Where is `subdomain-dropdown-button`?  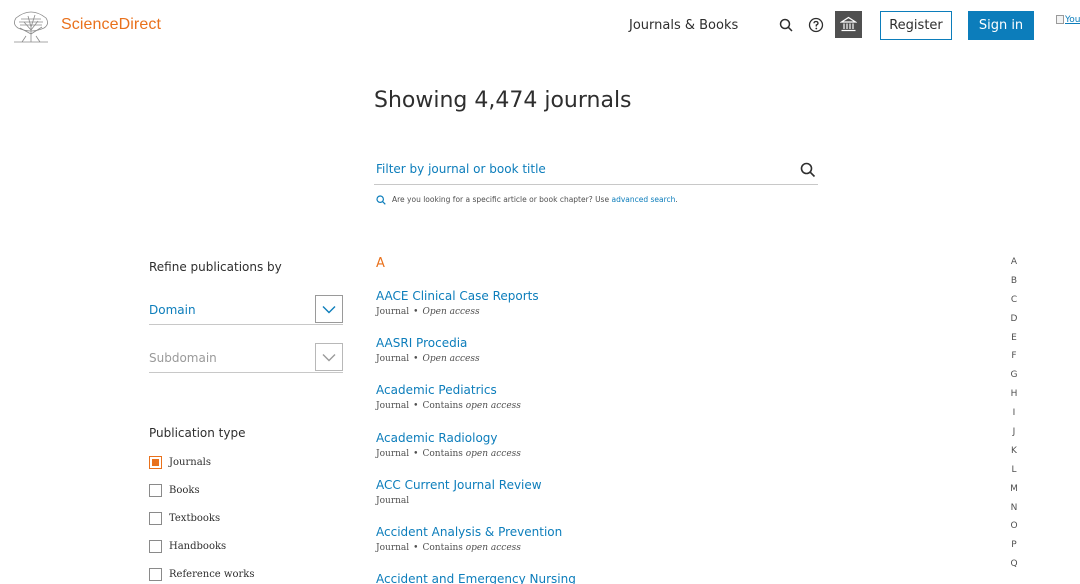 subdomain-dropdown-button is located at coordinates (329, 357).